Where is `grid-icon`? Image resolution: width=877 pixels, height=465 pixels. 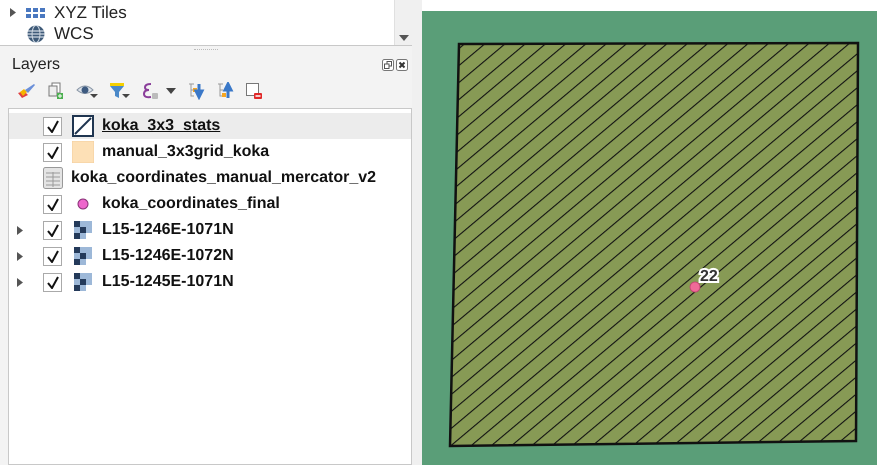
grid-icon is located at coordinates (36, 12).